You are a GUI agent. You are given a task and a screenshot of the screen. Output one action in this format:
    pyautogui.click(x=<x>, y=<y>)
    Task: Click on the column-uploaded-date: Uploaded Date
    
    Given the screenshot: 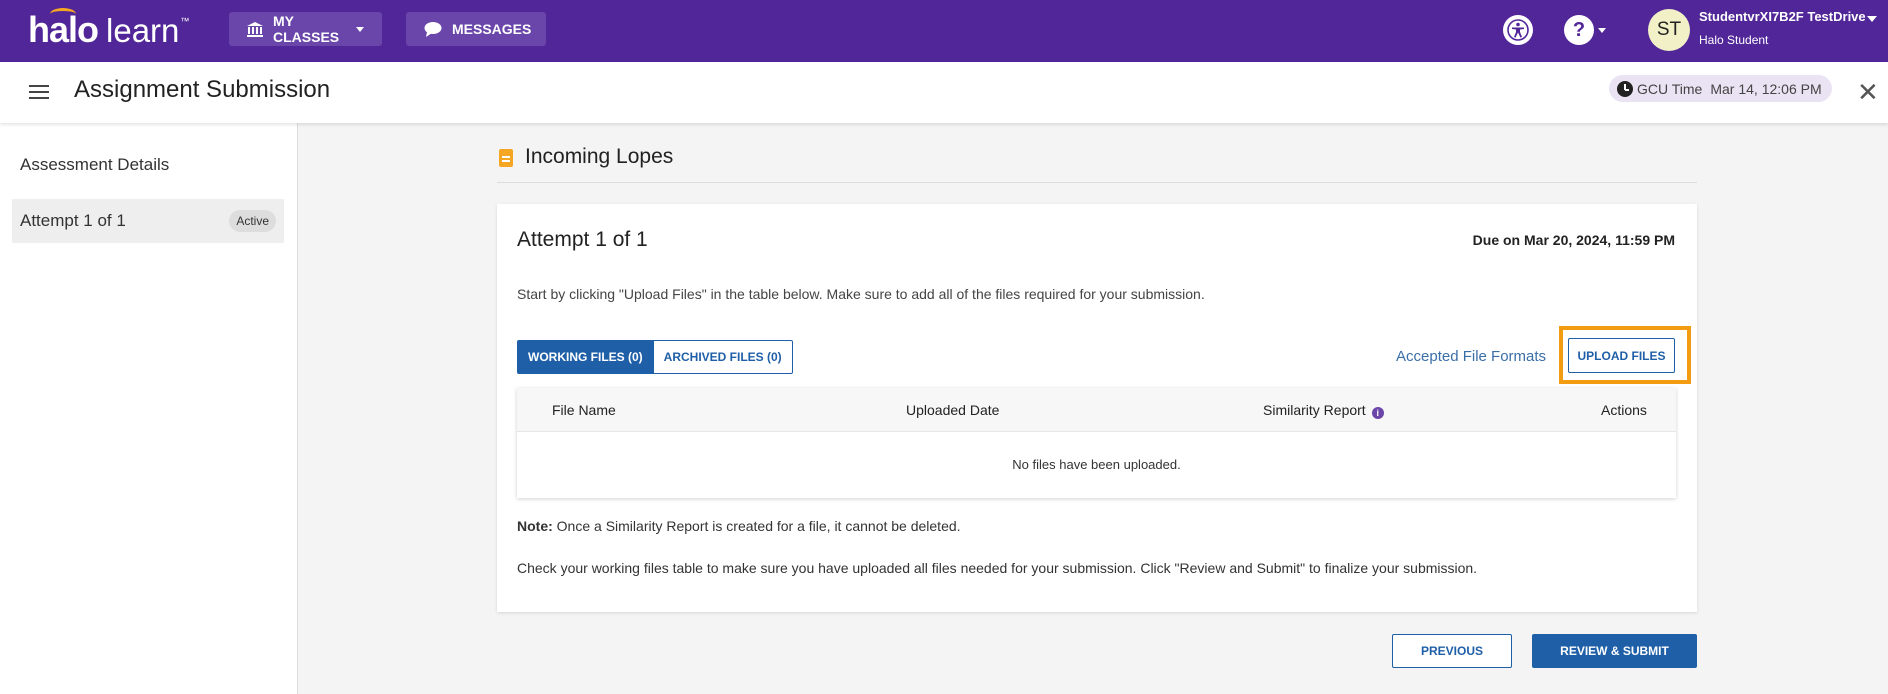 What is the action you would take?
    pyautogui.click(x=952, y=410)
    